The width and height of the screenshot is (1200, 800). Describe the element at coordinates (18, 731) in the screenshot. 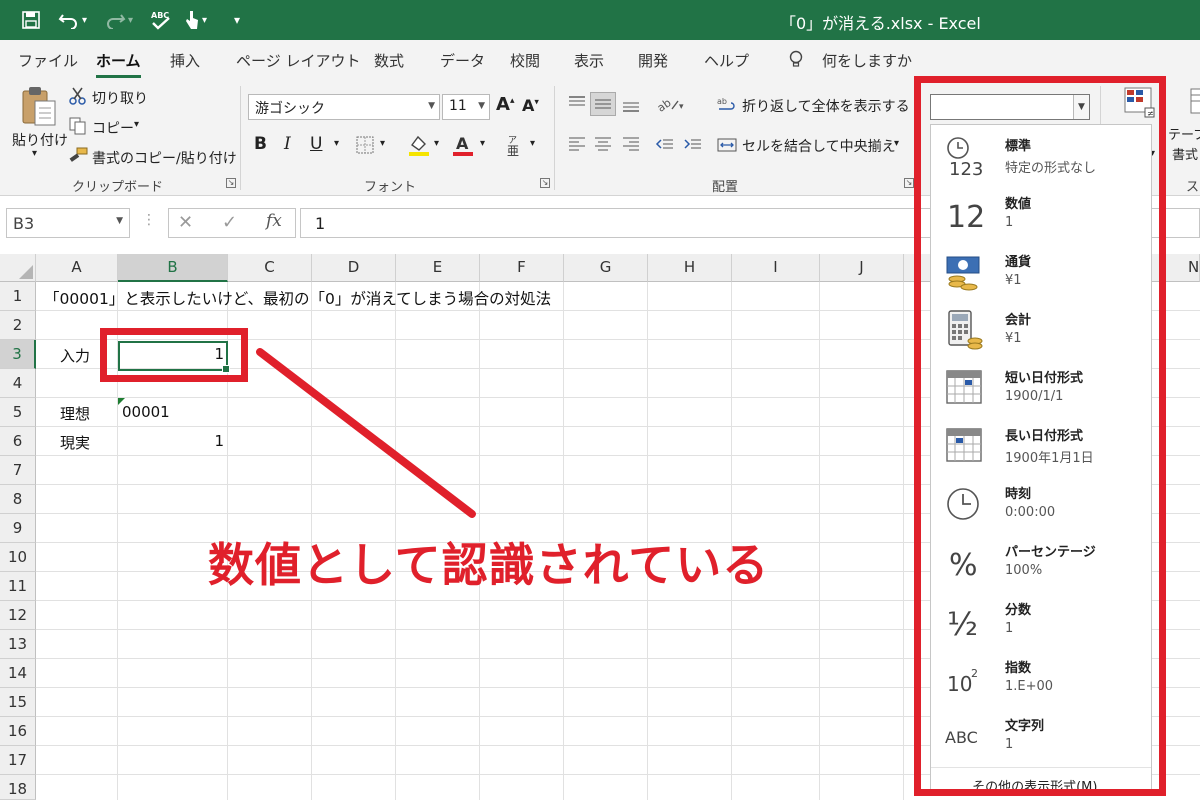

I see `row-header-16: 16` at that location.